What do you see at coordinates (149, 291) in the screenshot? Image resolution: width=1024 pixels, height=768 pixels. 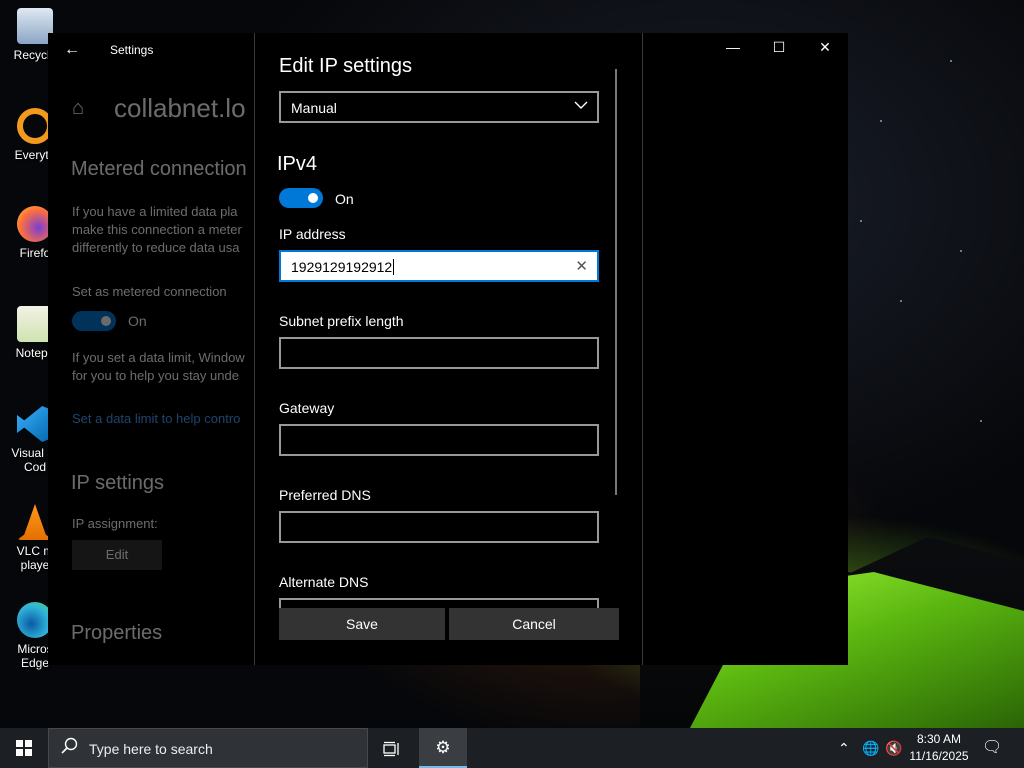 I see `metered-toggle-label: Set as metered connection` at bounding box center [149, 291].